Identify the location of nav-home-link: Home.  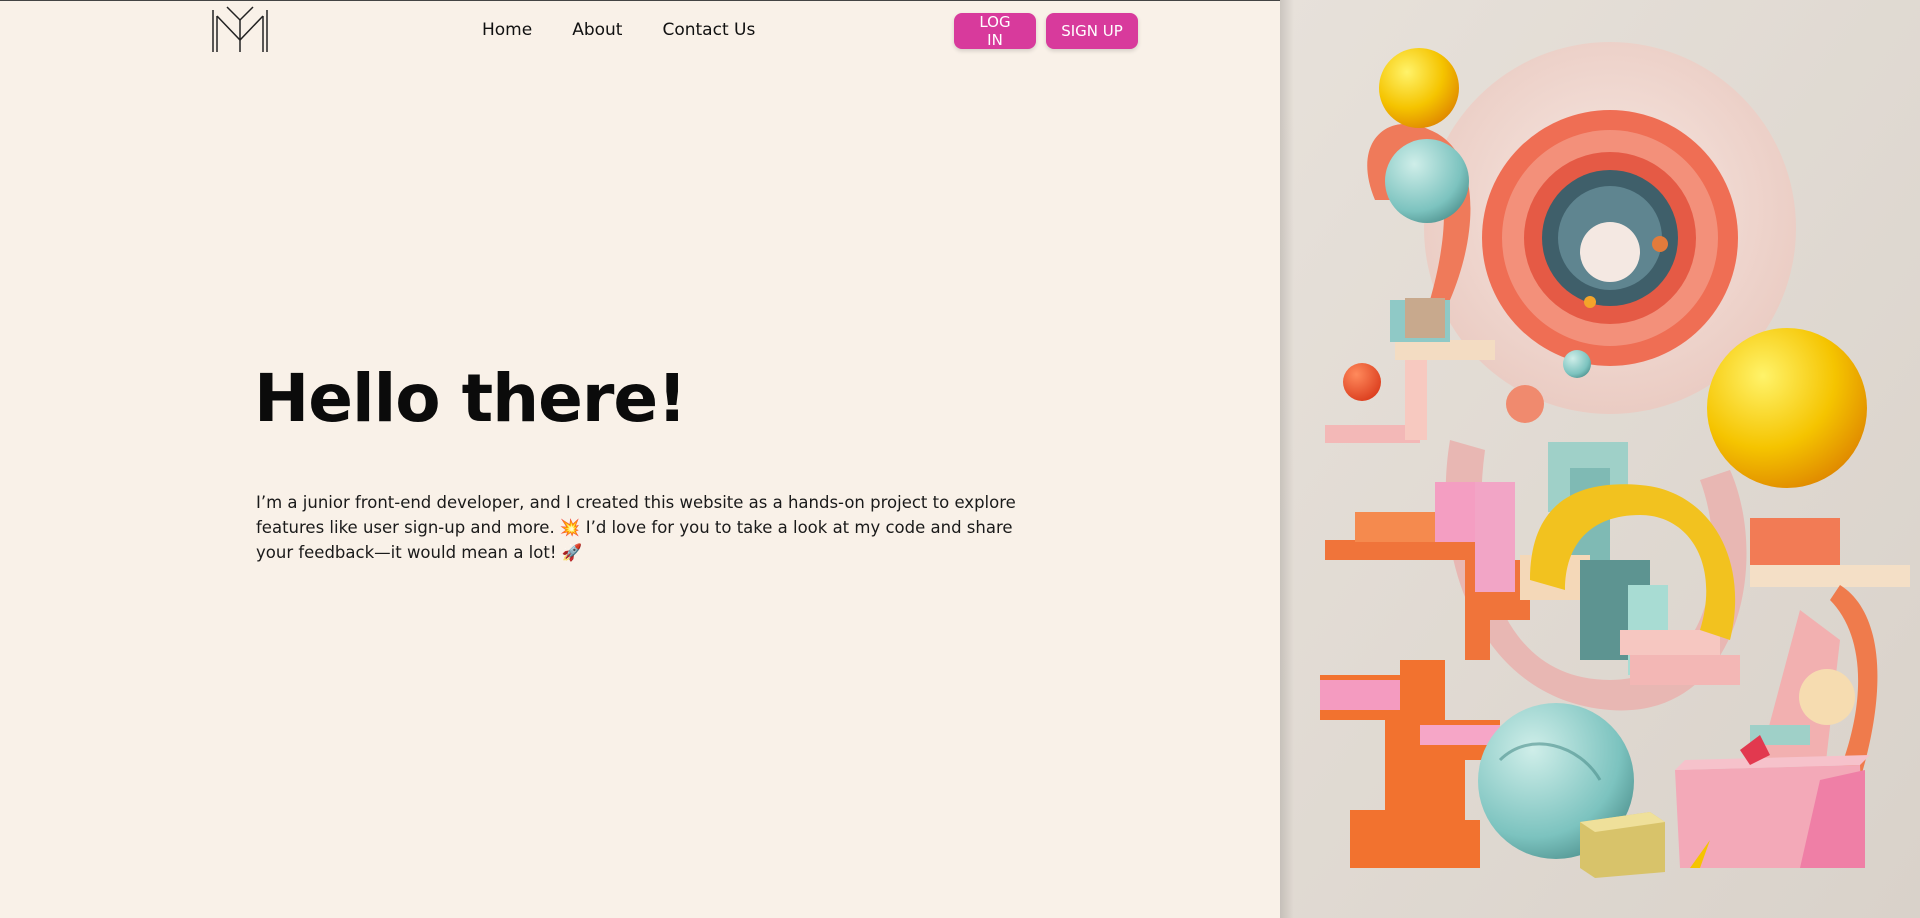
(507, 30).